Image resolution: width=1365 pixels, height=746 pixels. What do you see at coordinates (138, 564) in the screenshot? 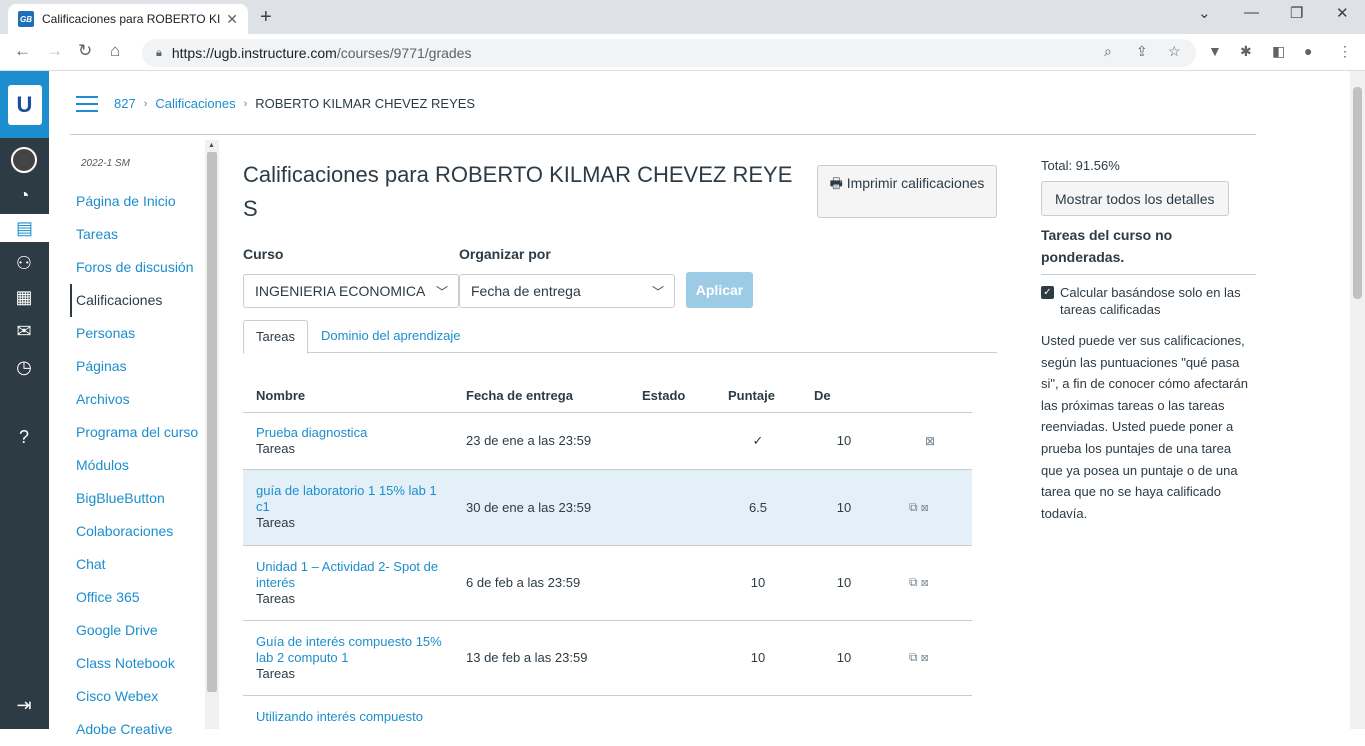
I see `course-nav-item: Chat` at bounding box center [138, 564].